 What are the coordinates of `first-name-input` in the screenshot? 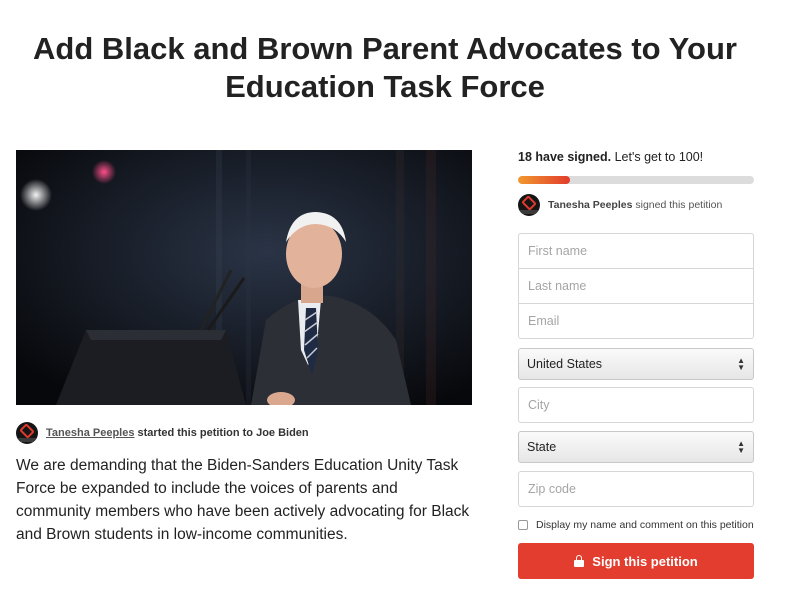 It's located at (636, 251).